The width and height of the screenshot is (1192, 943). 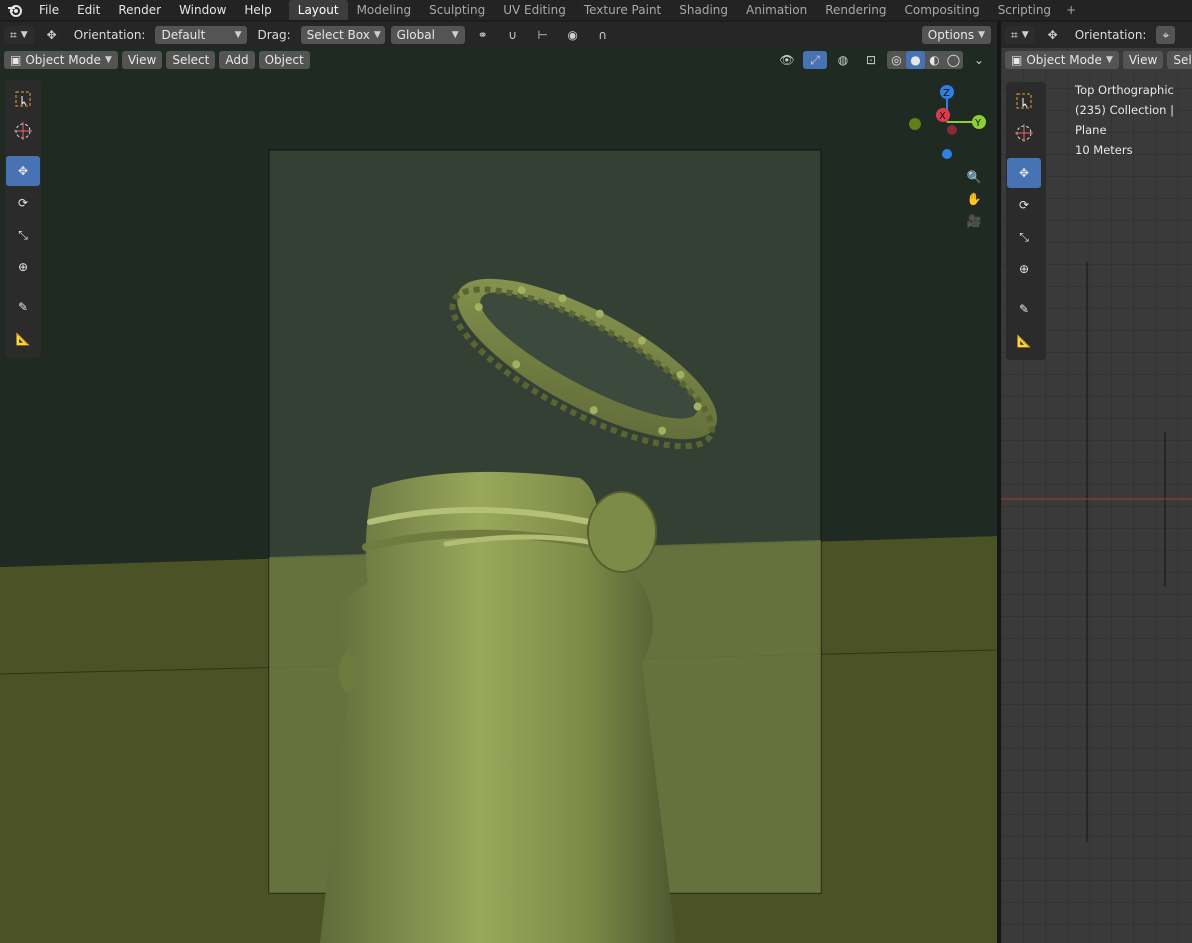 I want to click on right-tool-header: ⌗ ▼ ✥ Orientation: ⌖, so click(x=1096, y=35).